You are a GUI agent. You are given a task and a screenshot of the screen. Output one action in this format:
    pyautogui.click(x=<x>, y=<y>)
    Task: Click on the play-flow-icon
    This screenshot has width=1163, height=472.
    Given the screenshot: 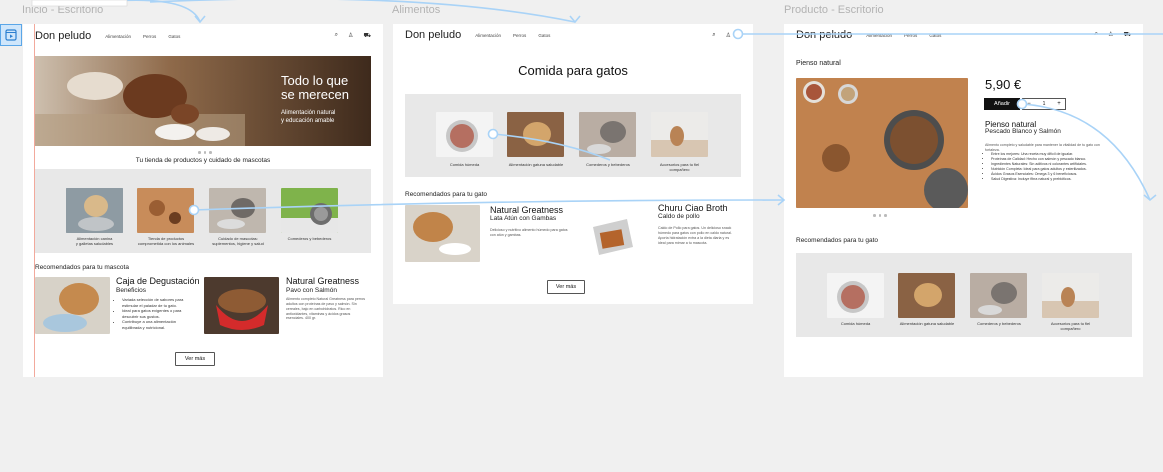 What is the action you would take?
    pyautogui.click(x=11, y=35)
    